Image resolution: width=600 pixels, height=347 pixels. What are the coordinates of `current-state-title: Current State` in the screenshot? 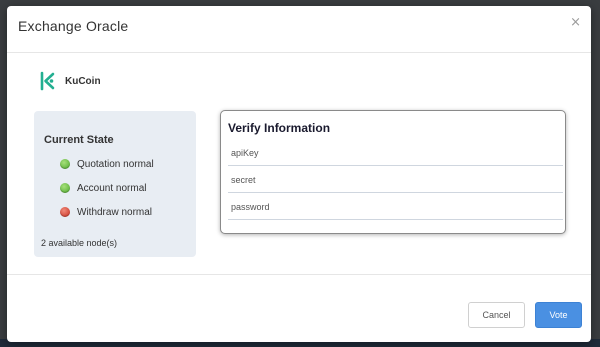 It's located at (79, 140).